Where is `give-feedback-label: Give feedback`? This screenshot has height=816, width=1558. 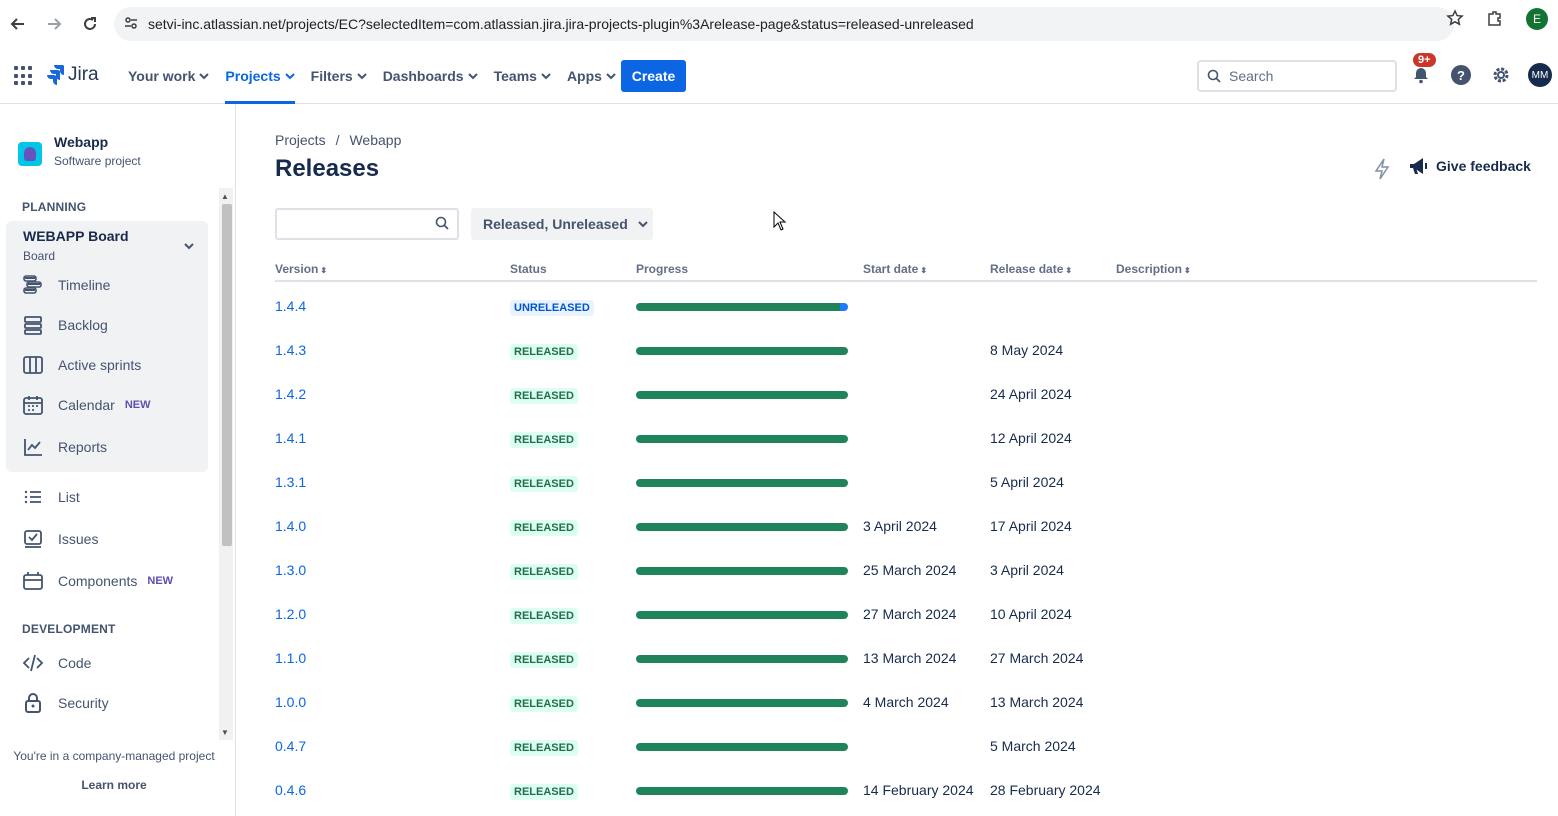 give-feedback-label: Give feedback is located at coordinates (1483, 166).